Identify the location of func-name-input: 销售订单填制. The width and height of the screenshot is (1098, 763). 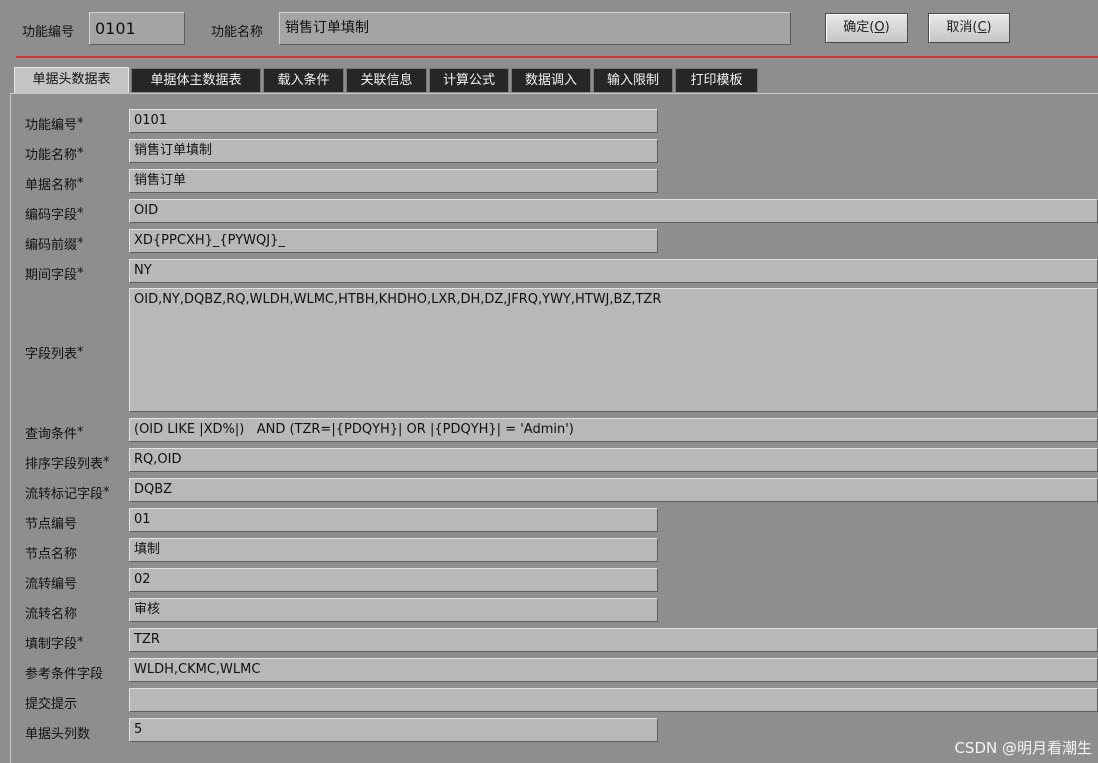
(535, 28).